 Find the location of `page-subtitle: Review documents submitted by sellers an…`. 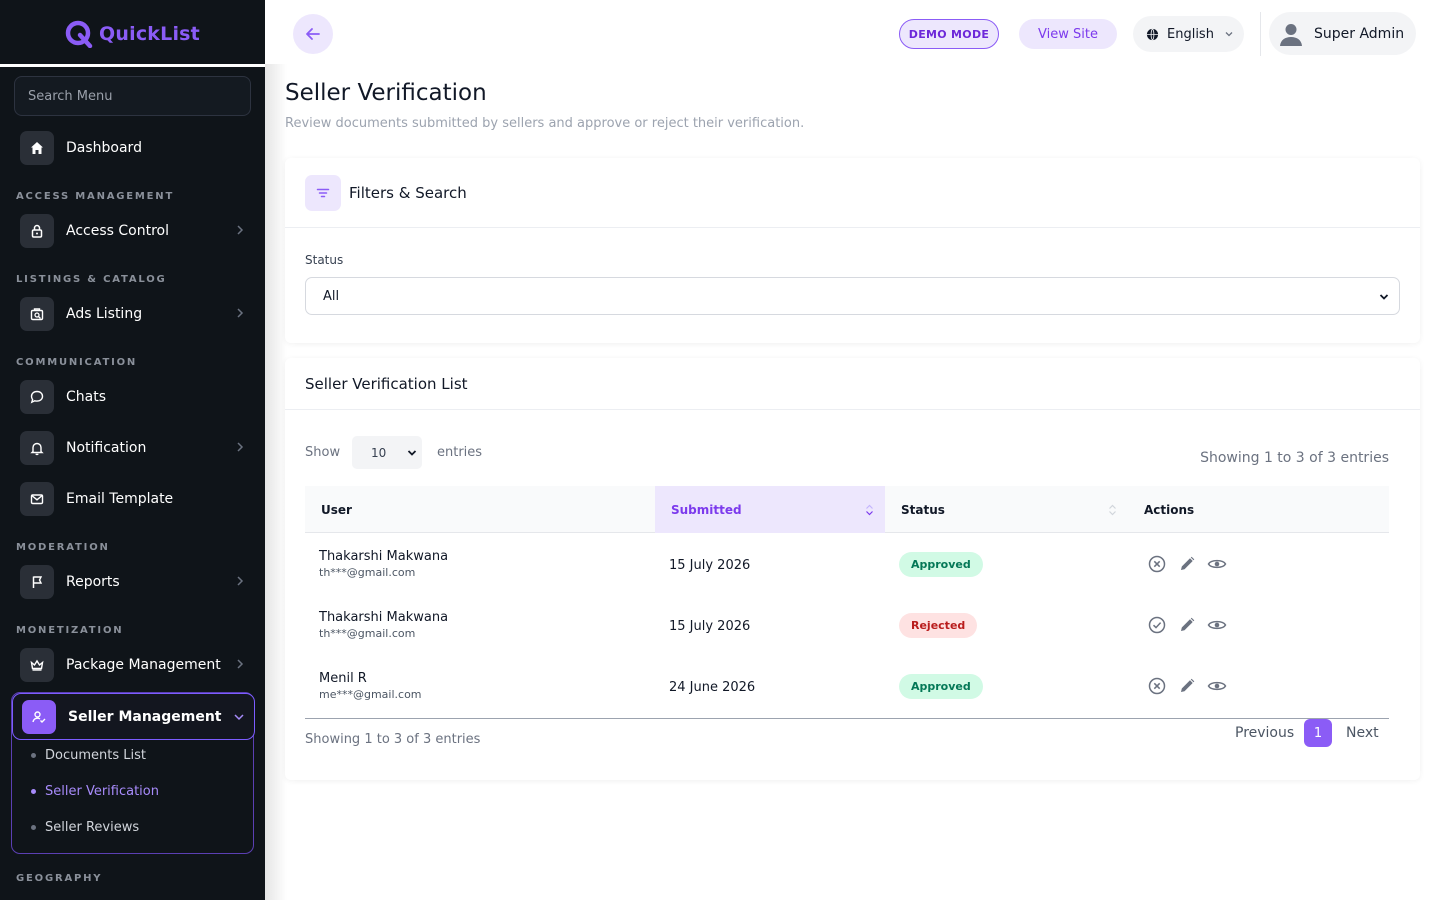

page-subtitle: Review documents submitted by sellers an… is located at coordinates (545, 123).